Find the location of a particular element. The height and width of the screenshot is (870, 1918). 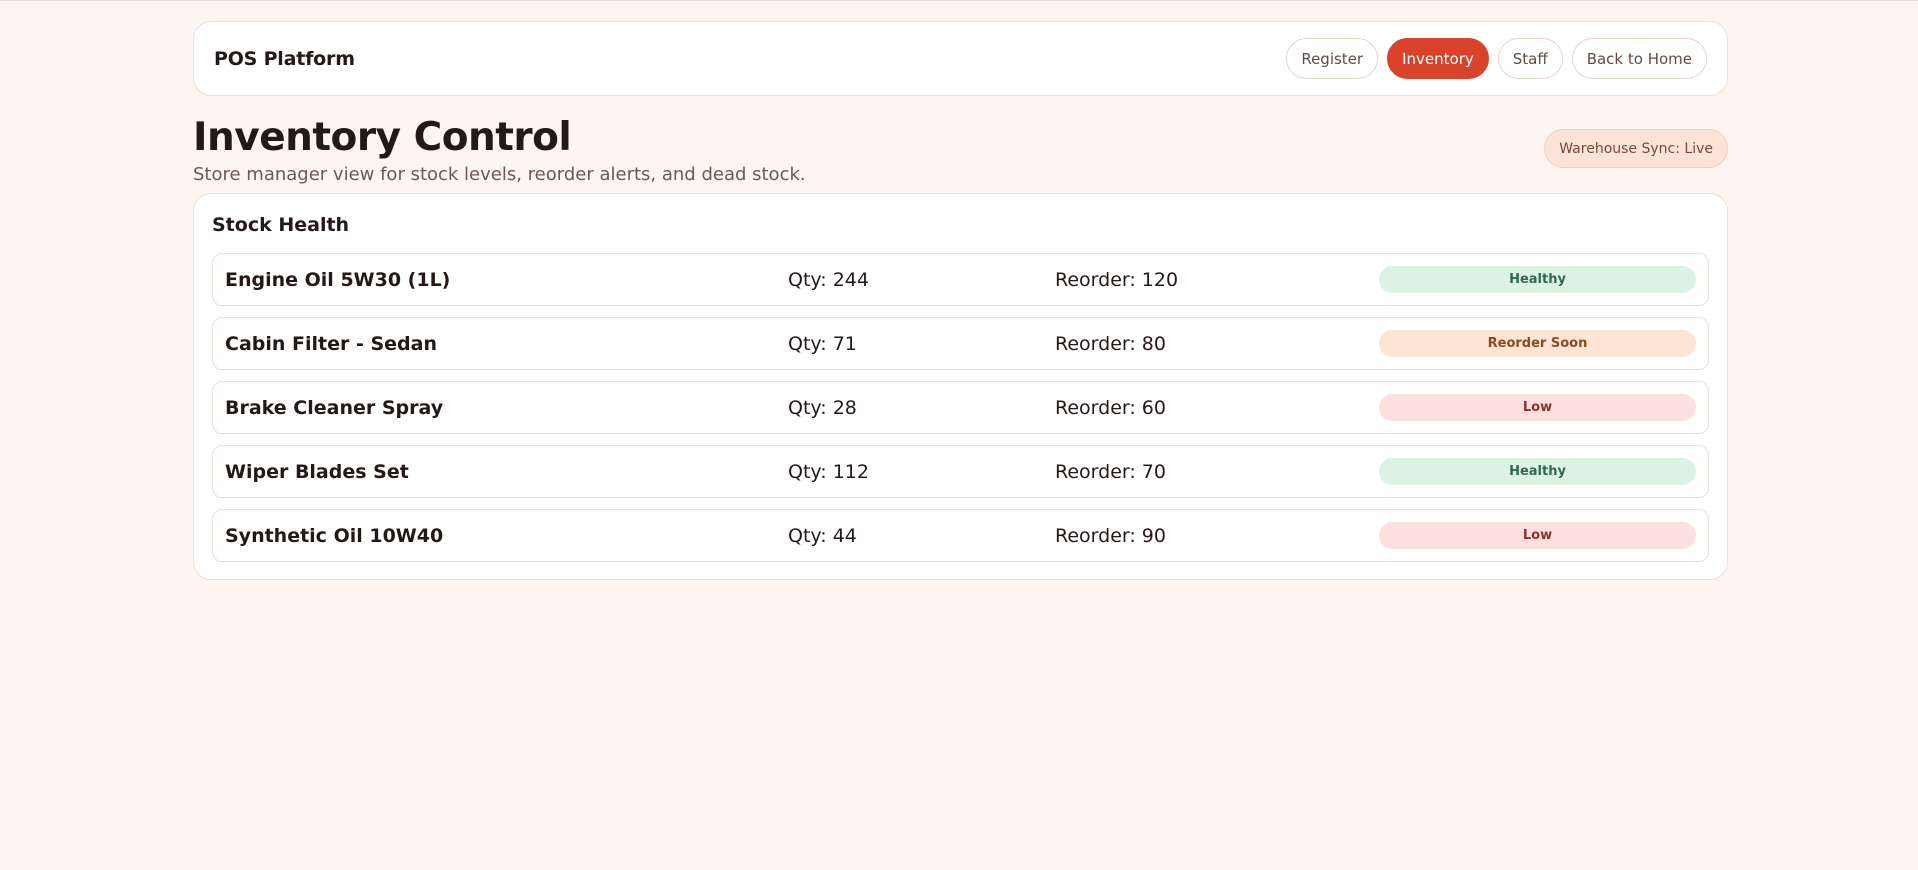

nav-staff-button: Staff is located at coordinates (1530, 58).